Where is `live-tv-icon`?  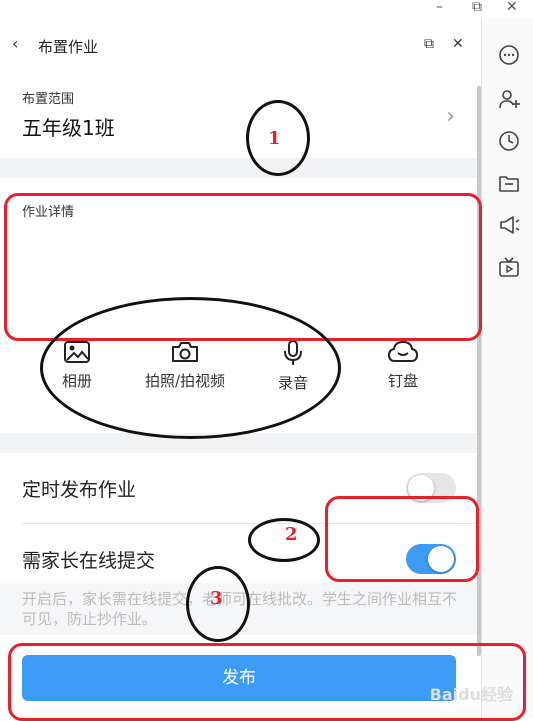
live-tv-icon is located at coordinates (509, 267).